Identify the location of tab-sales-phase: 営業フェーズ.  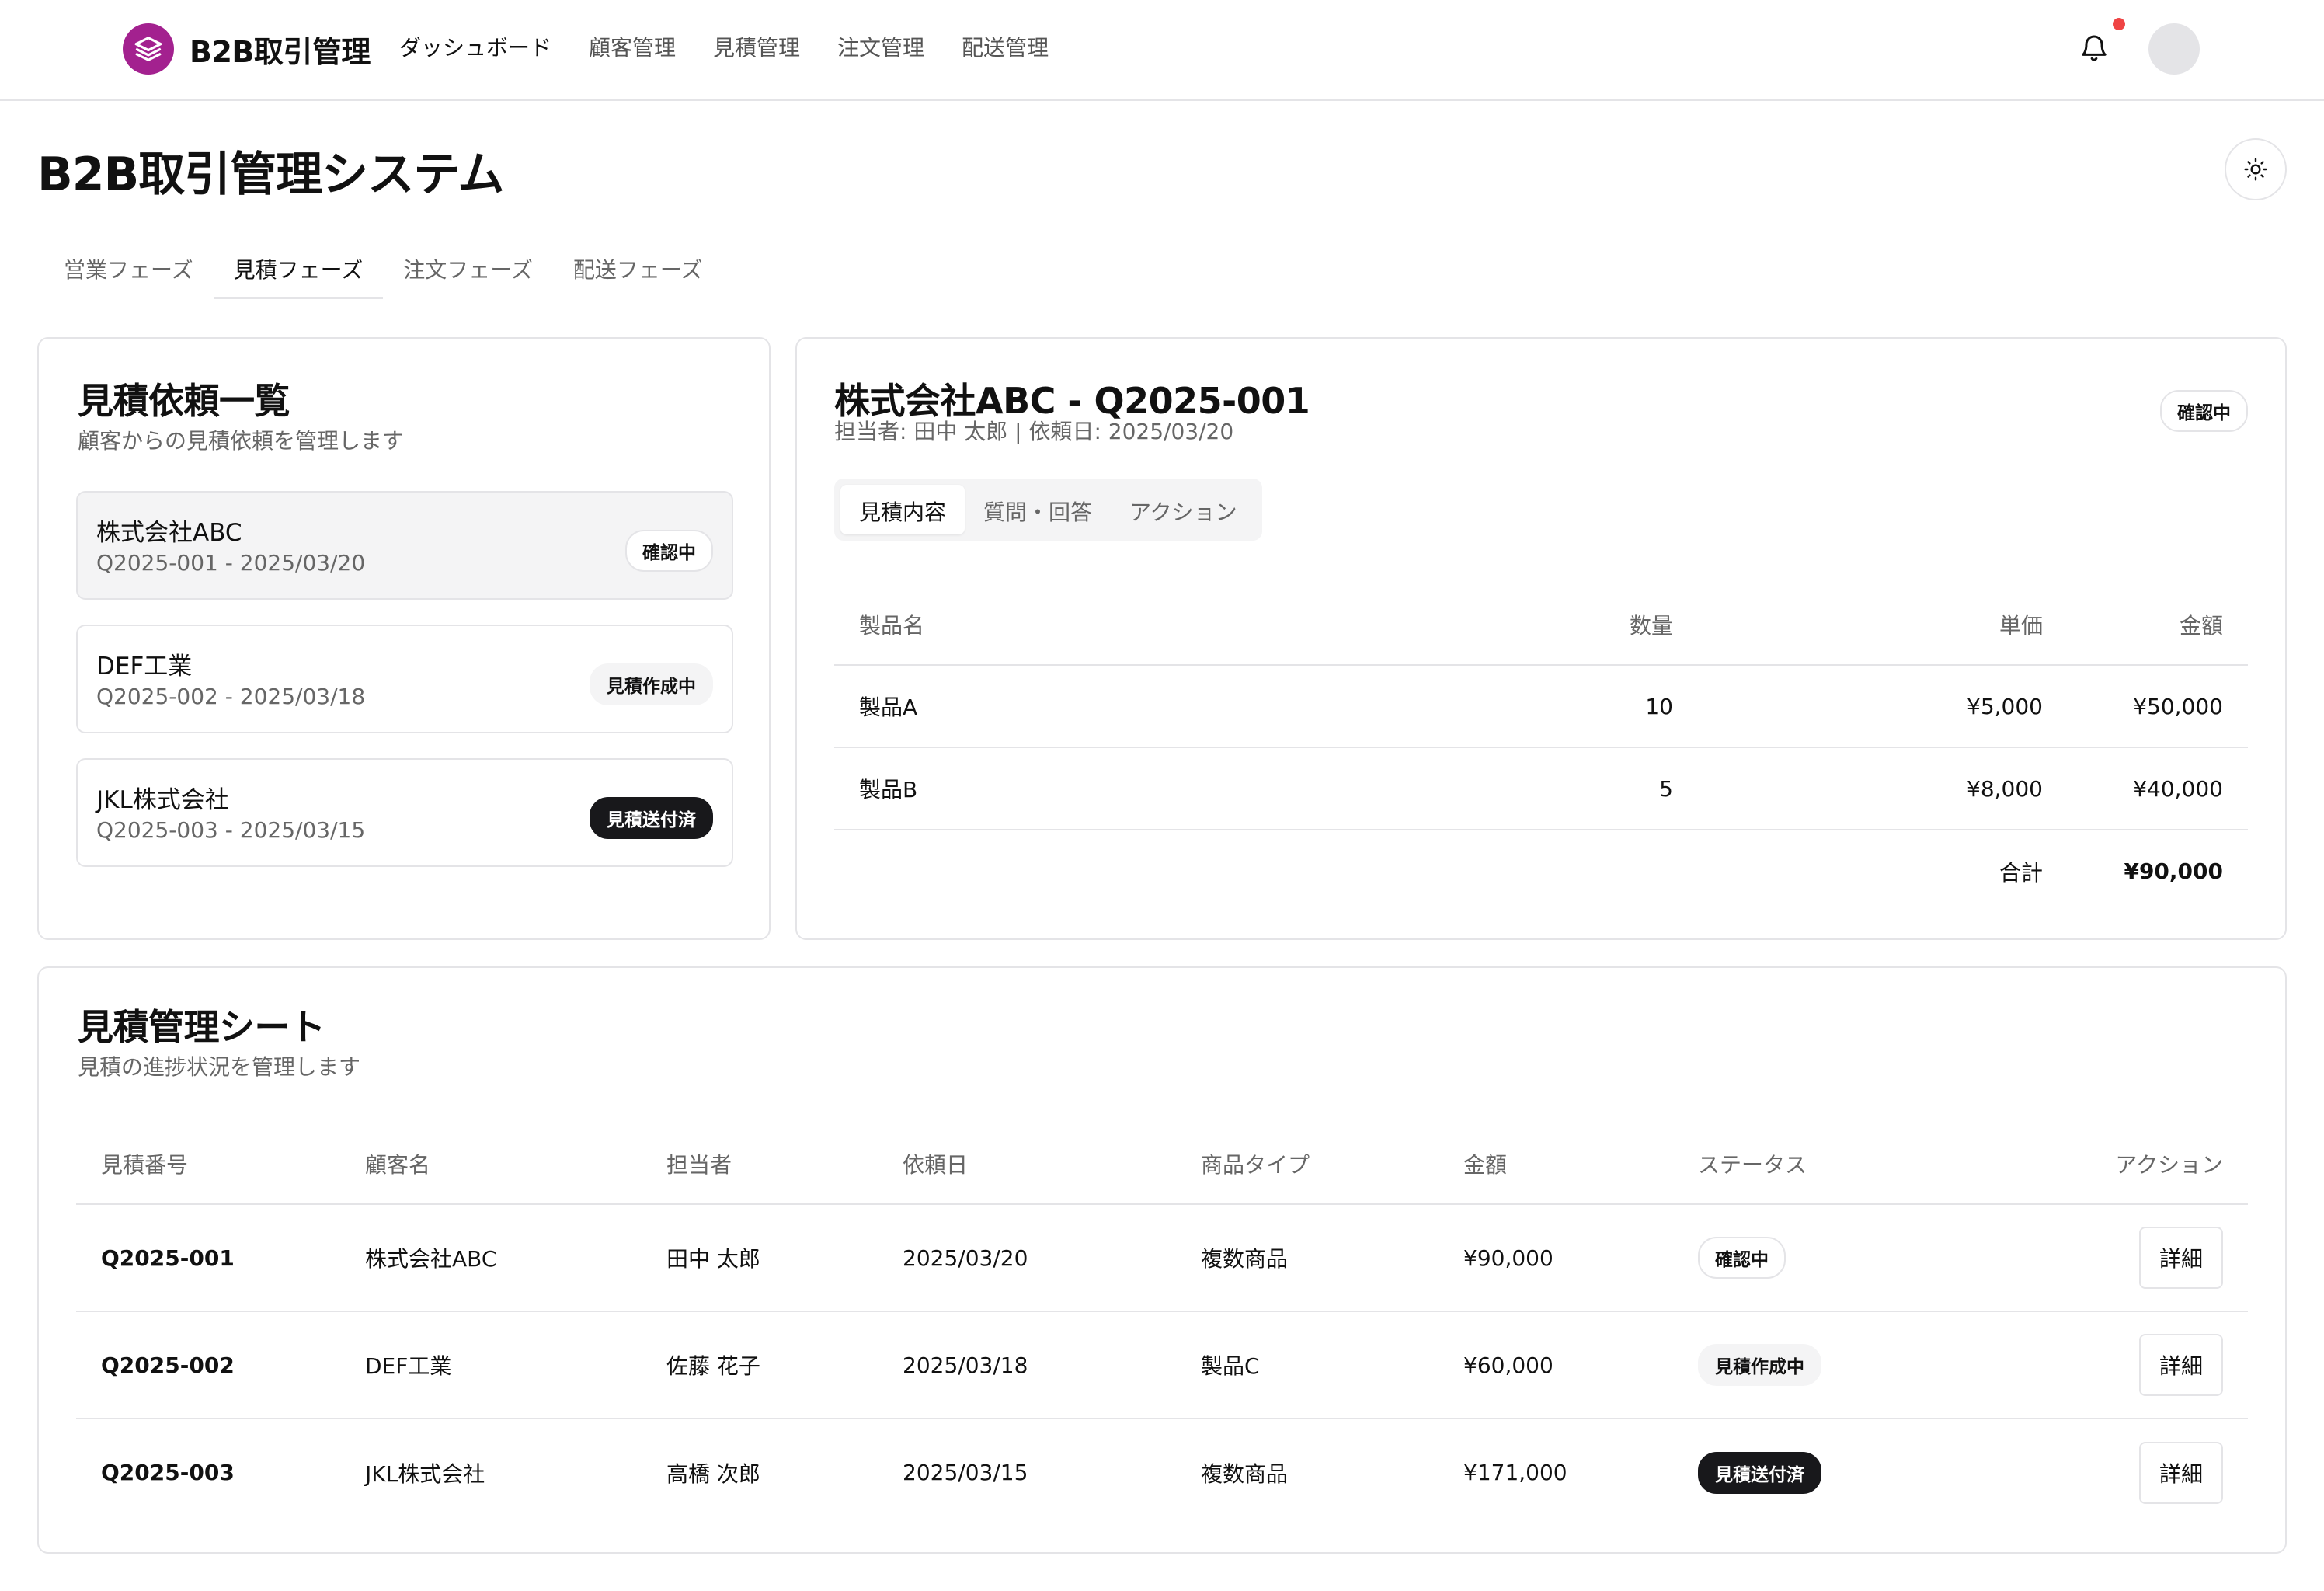
(128, 273).